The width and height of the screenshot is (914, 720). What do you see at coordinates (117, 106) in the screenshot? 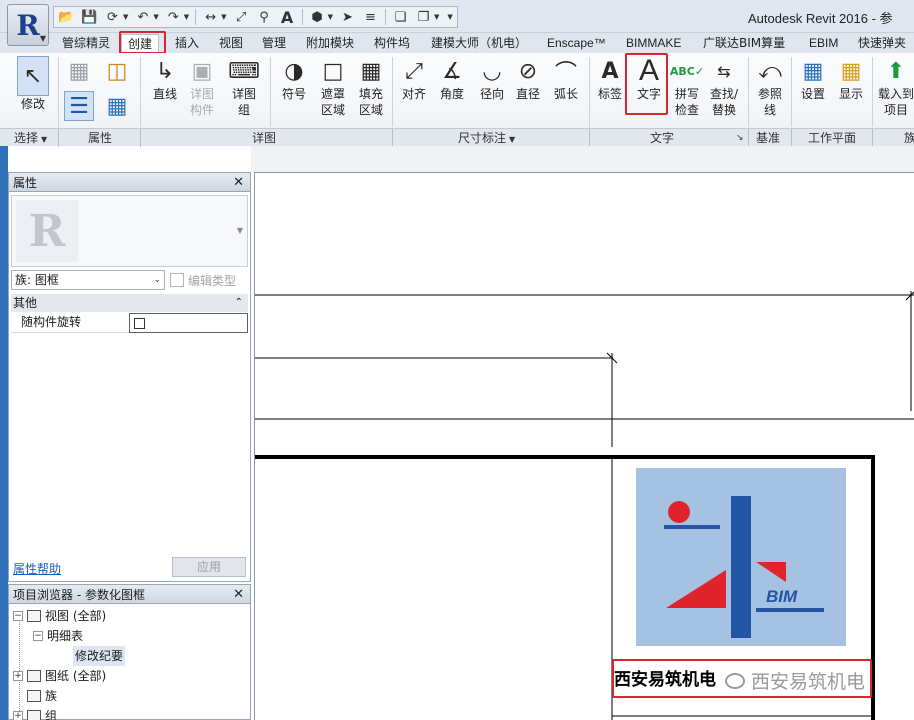
I see `family-types-button: ▦` at bounding box center [117, 106].